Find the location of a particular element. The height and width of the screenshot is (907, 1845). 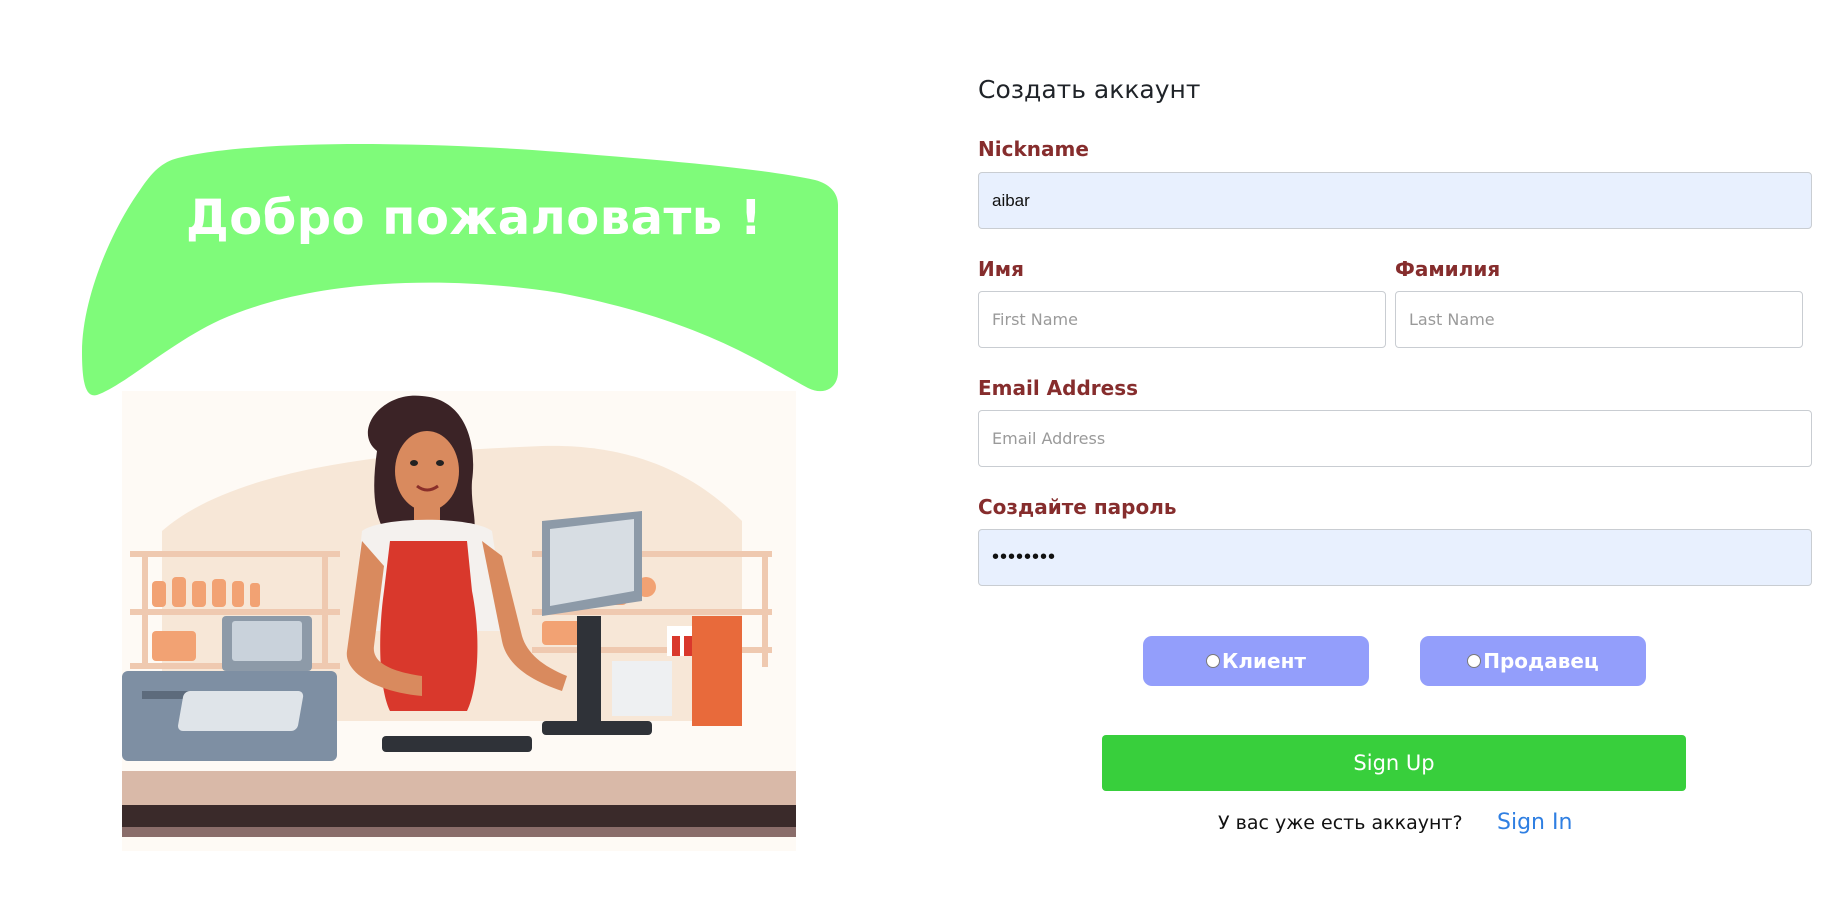

first-name-input is located at coordinates (1182, 319).